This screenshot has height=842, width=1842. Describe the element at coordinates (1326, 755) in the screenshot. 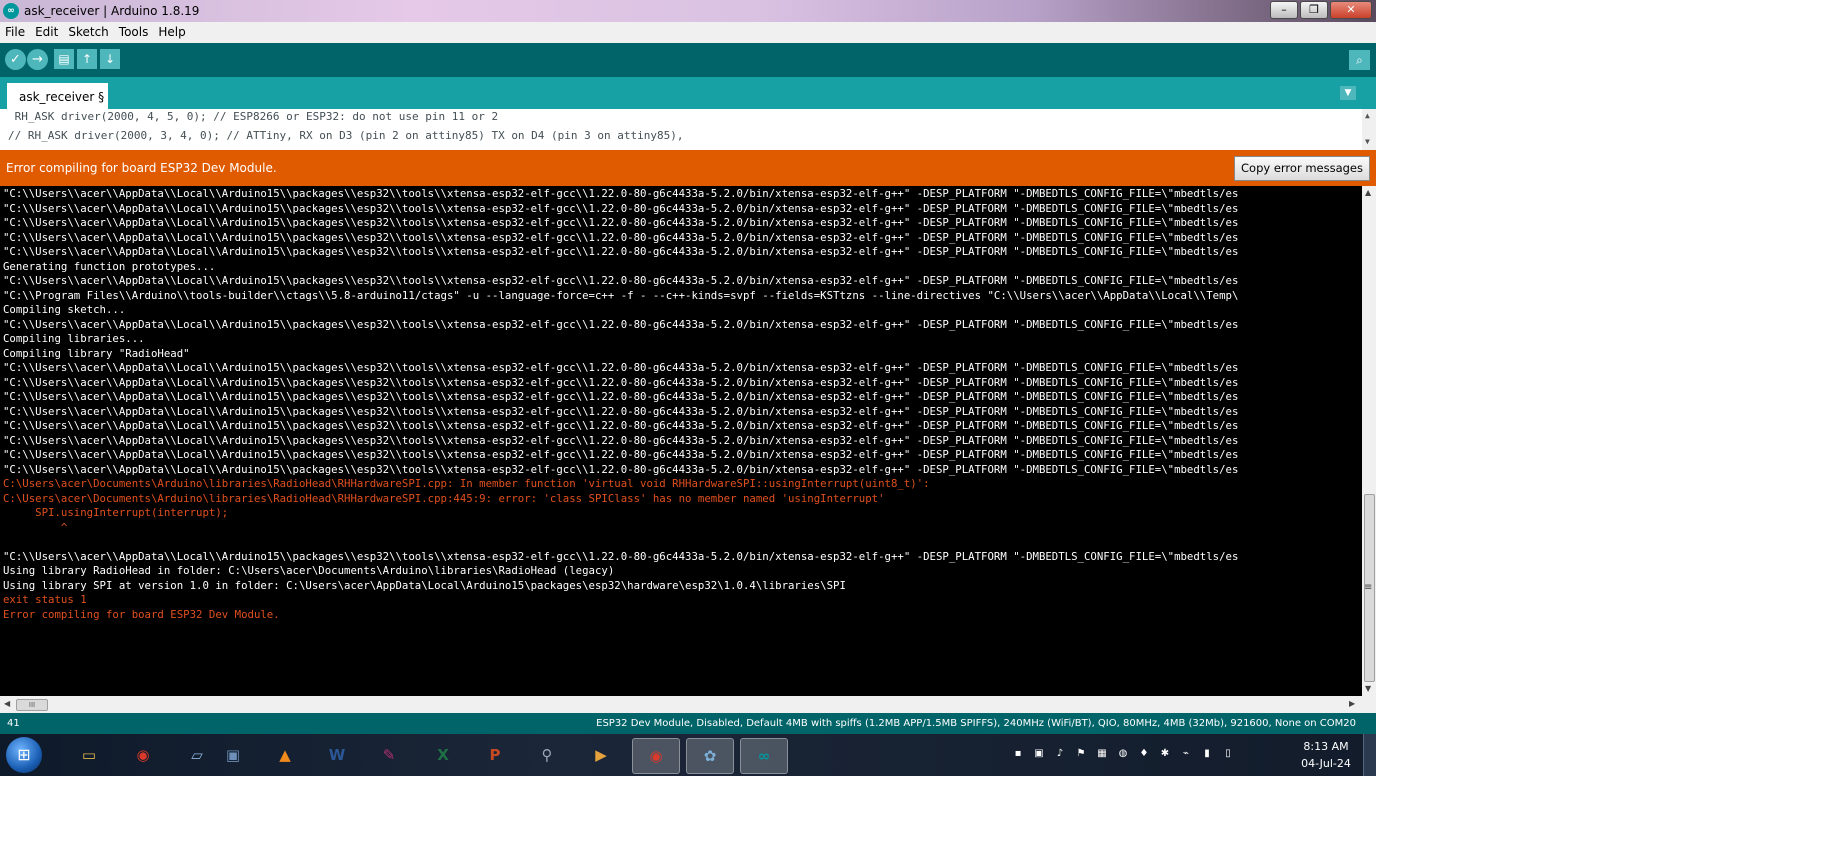

I see `clock: 8:13 AM 04-Jul-24` at that location.